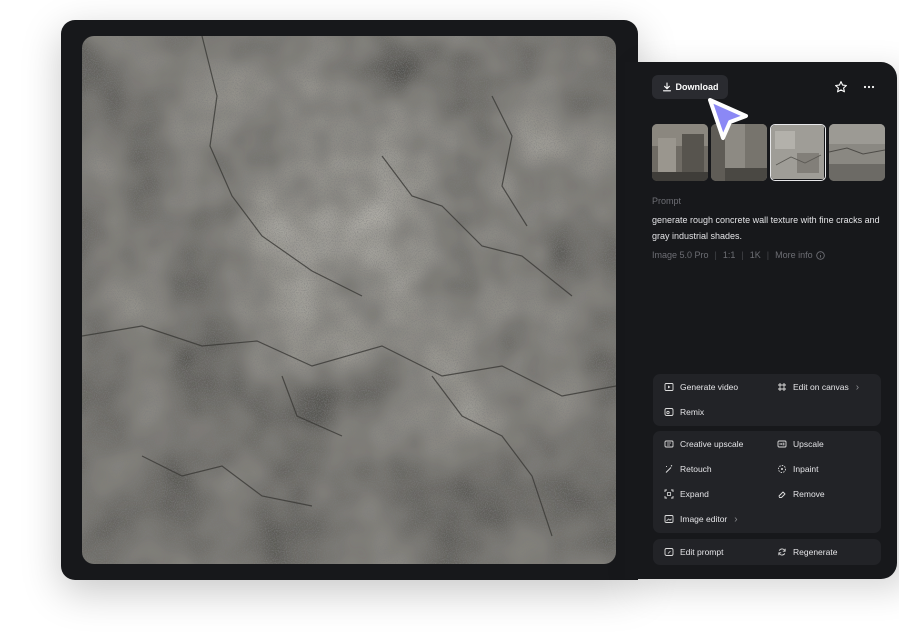 The height and width of the screenshot is (640, 899). I want to click on cursor-pointer-icon, so click(728, 119).